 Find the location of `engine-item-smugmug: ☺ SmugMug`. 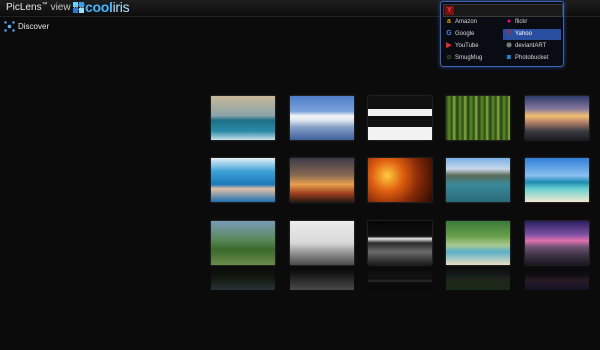

engine-item-smugmug: ☺ SmugMug is located at coordinates (472, 58).